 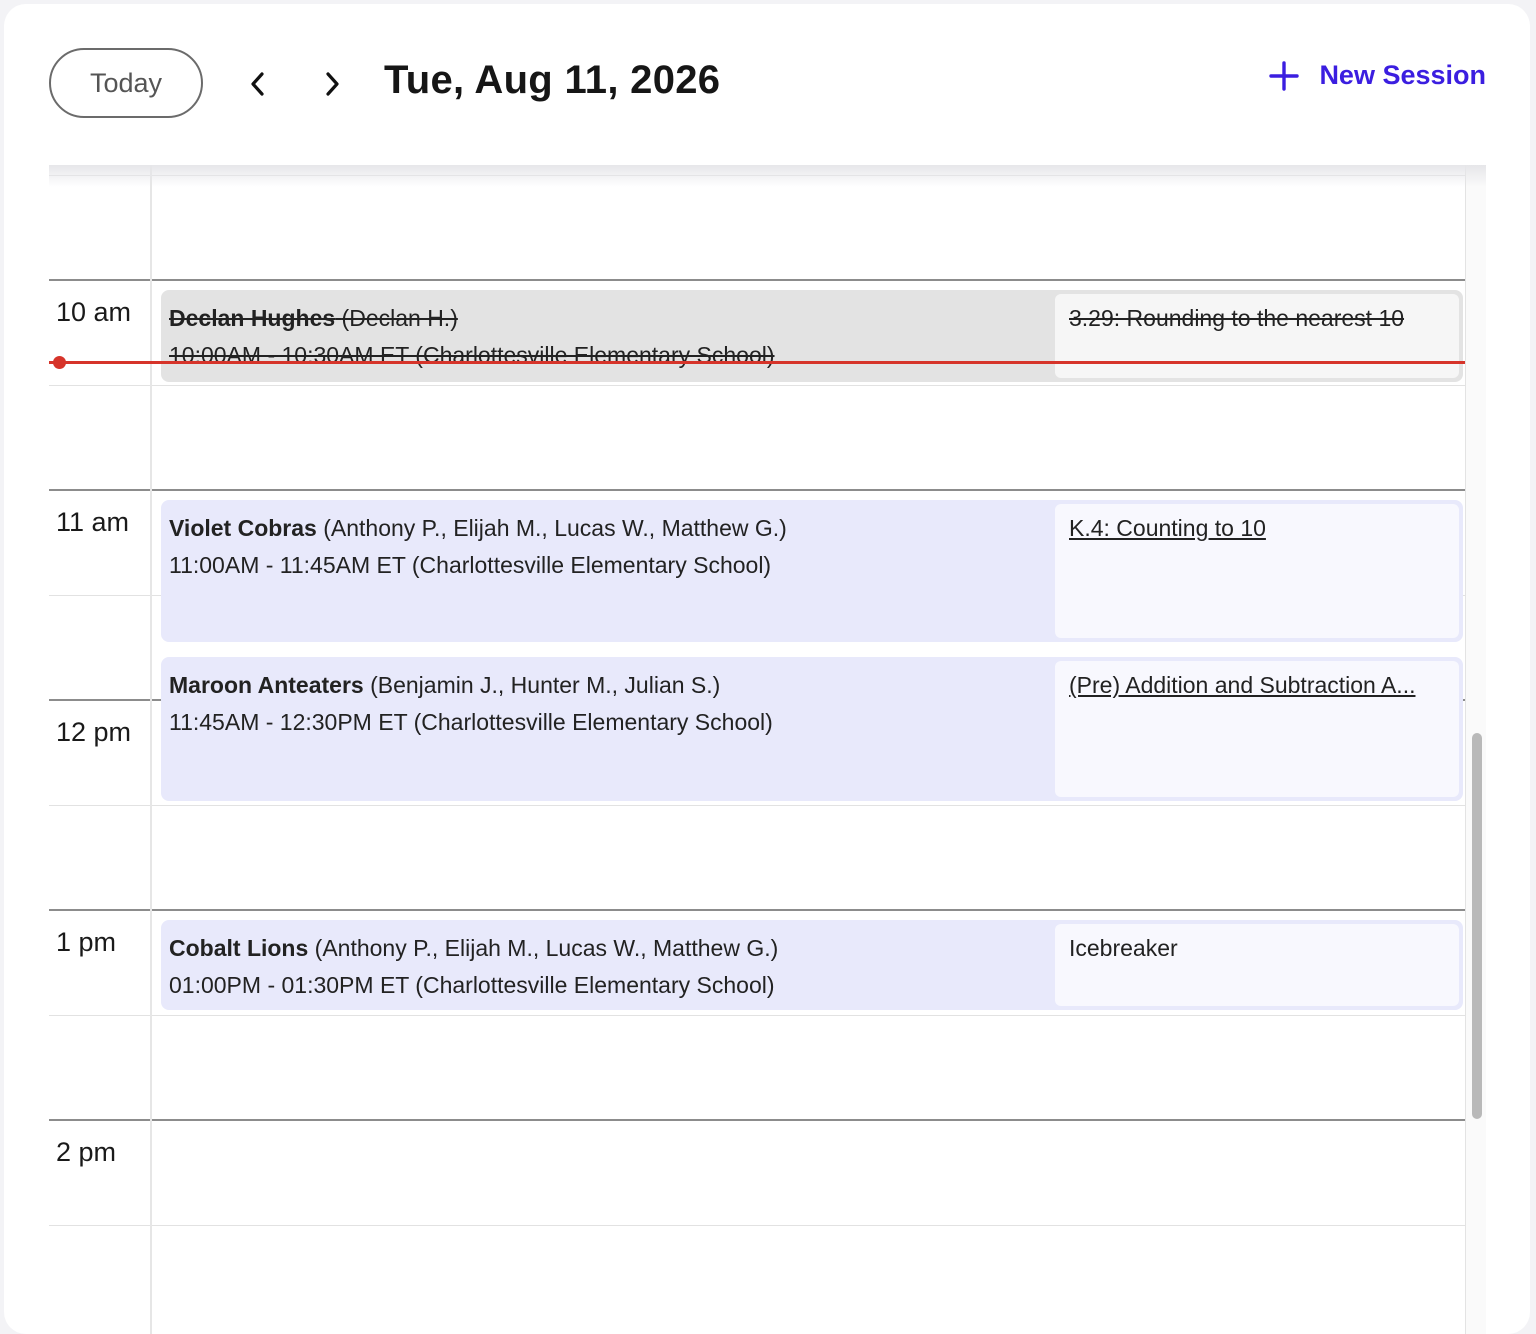 I want to click on hour-label: 11 am, so click(x=93, y=522).